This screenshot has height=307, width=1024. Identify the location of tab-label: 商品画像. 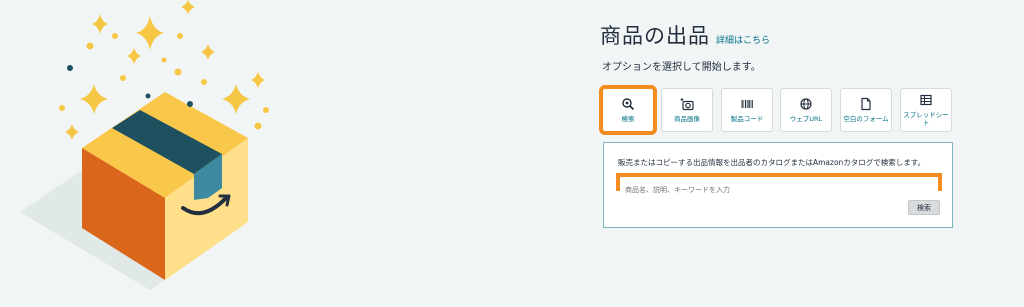
(687, 119).